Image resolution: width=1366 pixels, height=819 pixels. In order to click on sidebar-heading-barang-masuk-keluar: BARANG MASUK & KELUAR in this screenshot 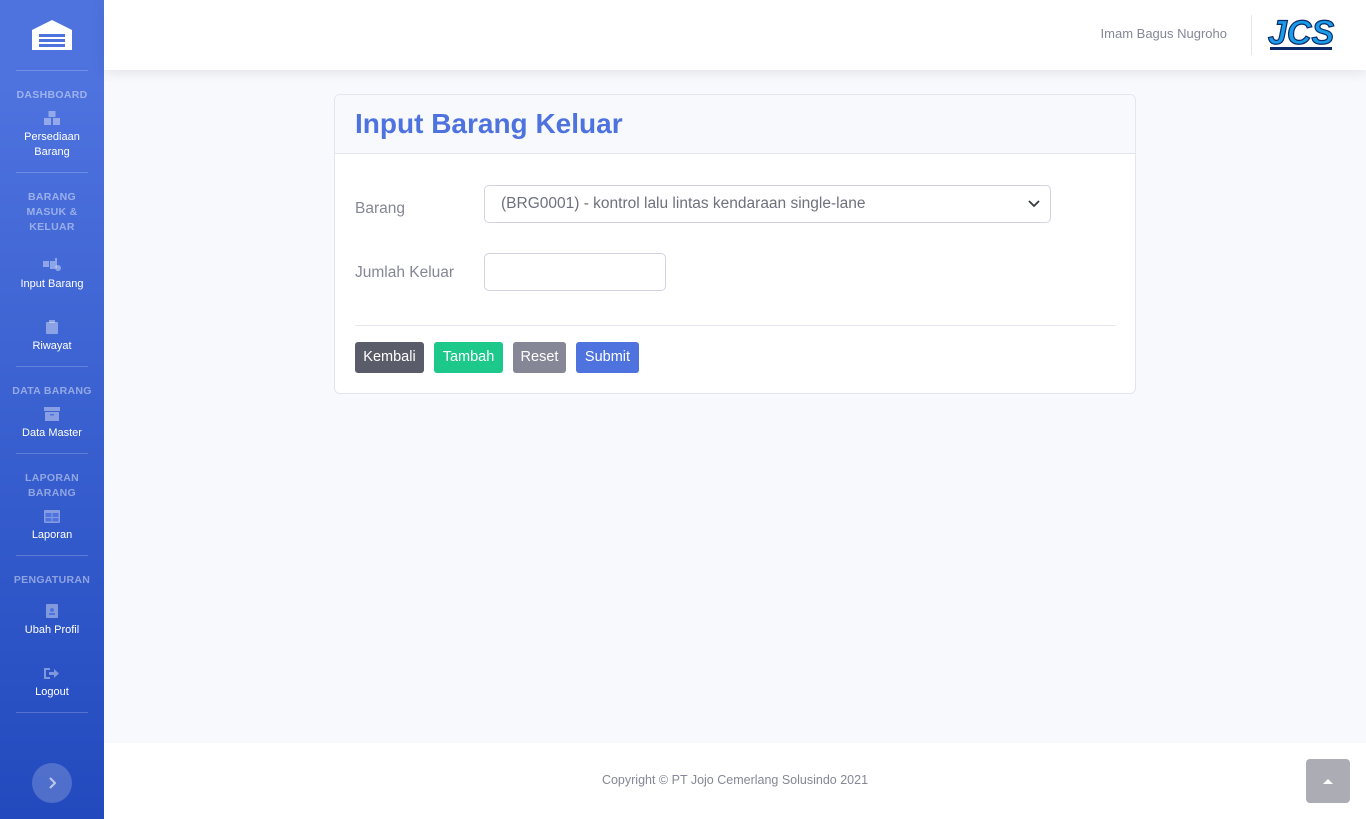, I will do `click(52, 212)`.